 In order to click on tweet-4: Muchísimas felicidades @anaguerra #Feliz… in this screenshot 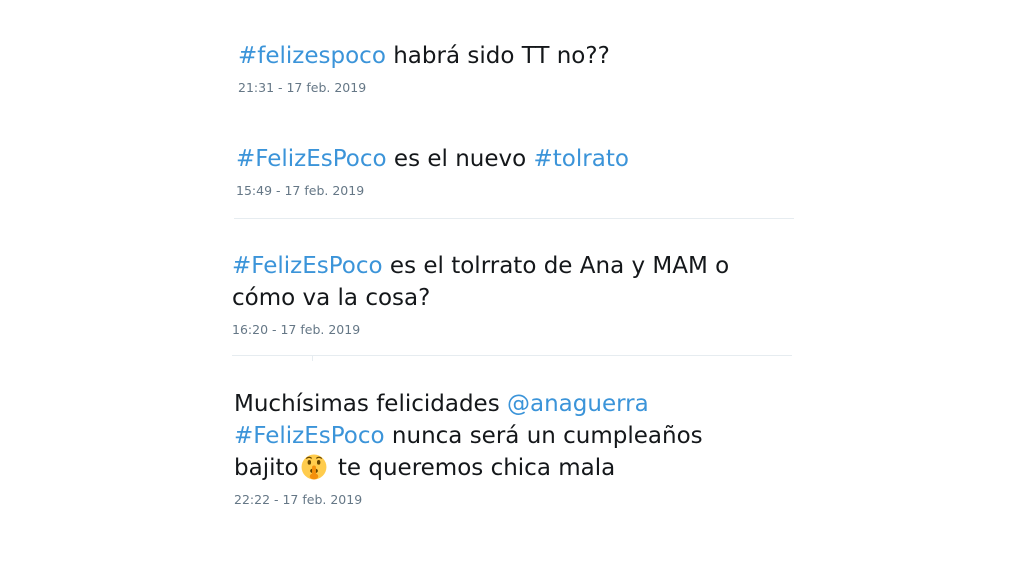, I will do `click(468, 447)`.